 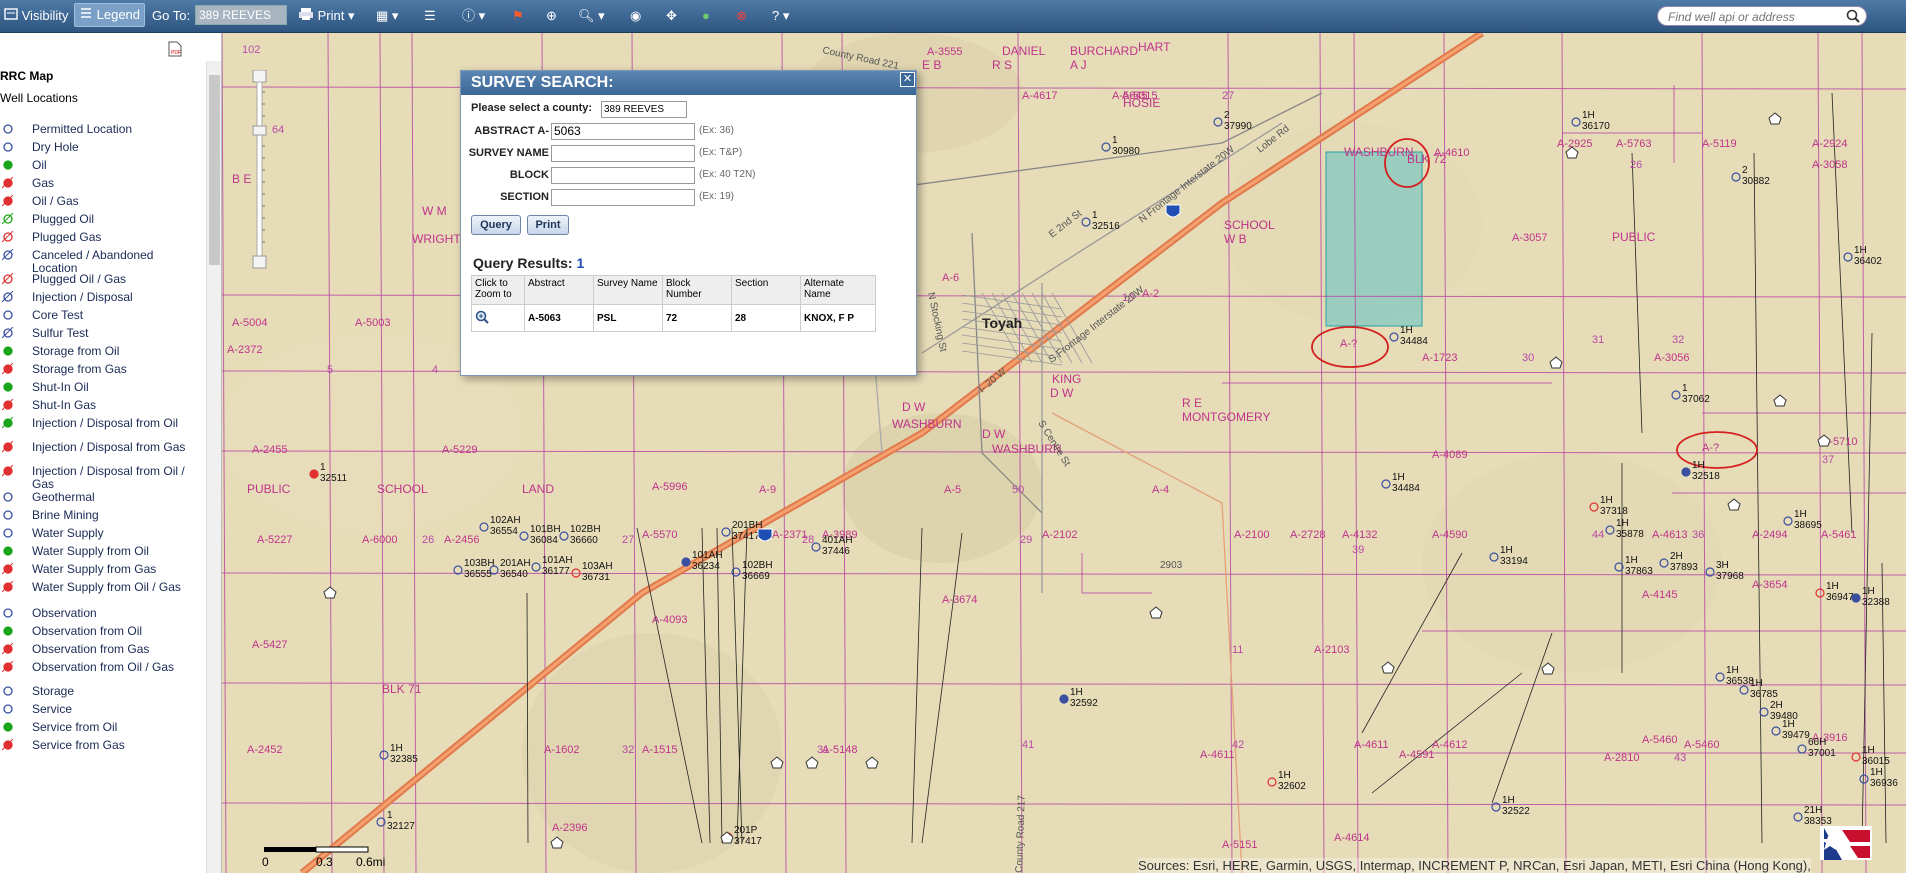 What do you see at coordinates (8, 709) in the screenshot?
I see `service-icon` at bounding box center [8, 709].